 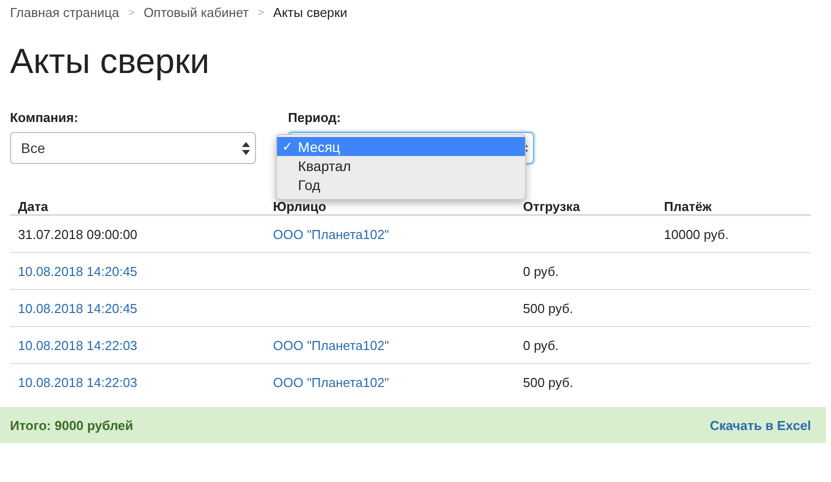 What do you see at coordinates (401, 165) in the screenshot?
I see `dropdown-option: Квартал` at bounding box center [401, 165].